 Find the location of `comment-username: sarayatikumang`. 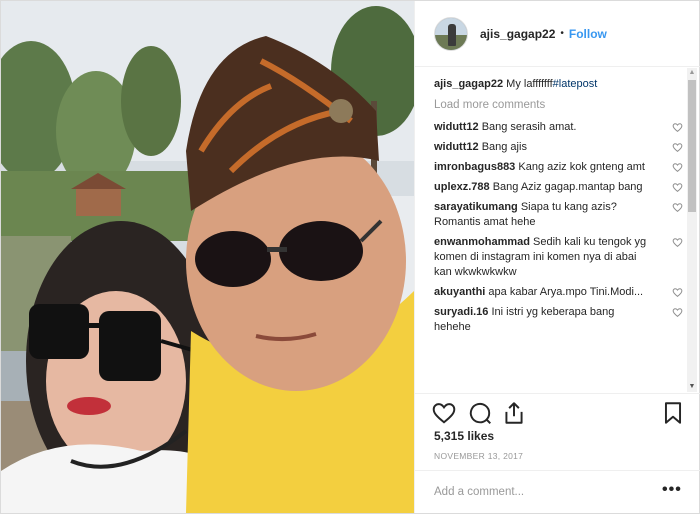

comment-username: sarayatikumang is located at coordinates (476, 207).